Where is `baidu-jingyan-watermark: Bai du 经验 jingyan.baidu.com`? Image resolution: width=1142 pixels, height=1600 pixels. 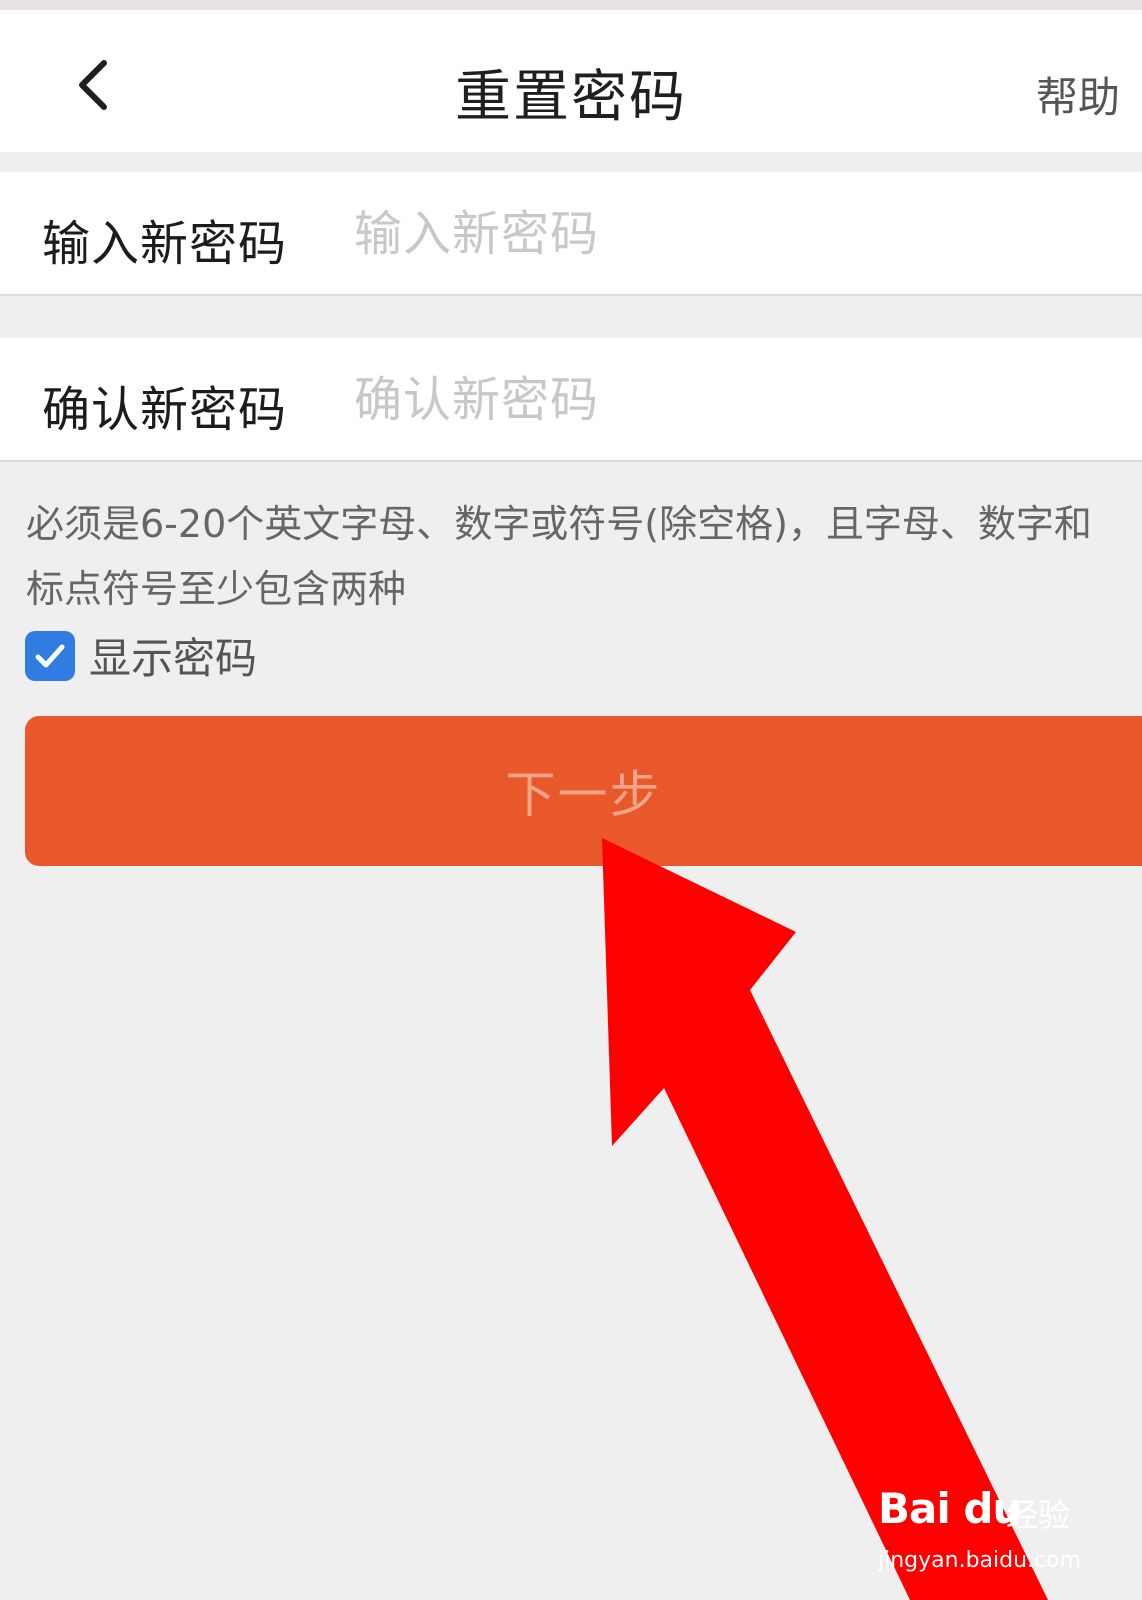
baidu-jingyan-watermark: Bai du 经验 jingyan.baidu.com is located at coordinates (983, 1531).